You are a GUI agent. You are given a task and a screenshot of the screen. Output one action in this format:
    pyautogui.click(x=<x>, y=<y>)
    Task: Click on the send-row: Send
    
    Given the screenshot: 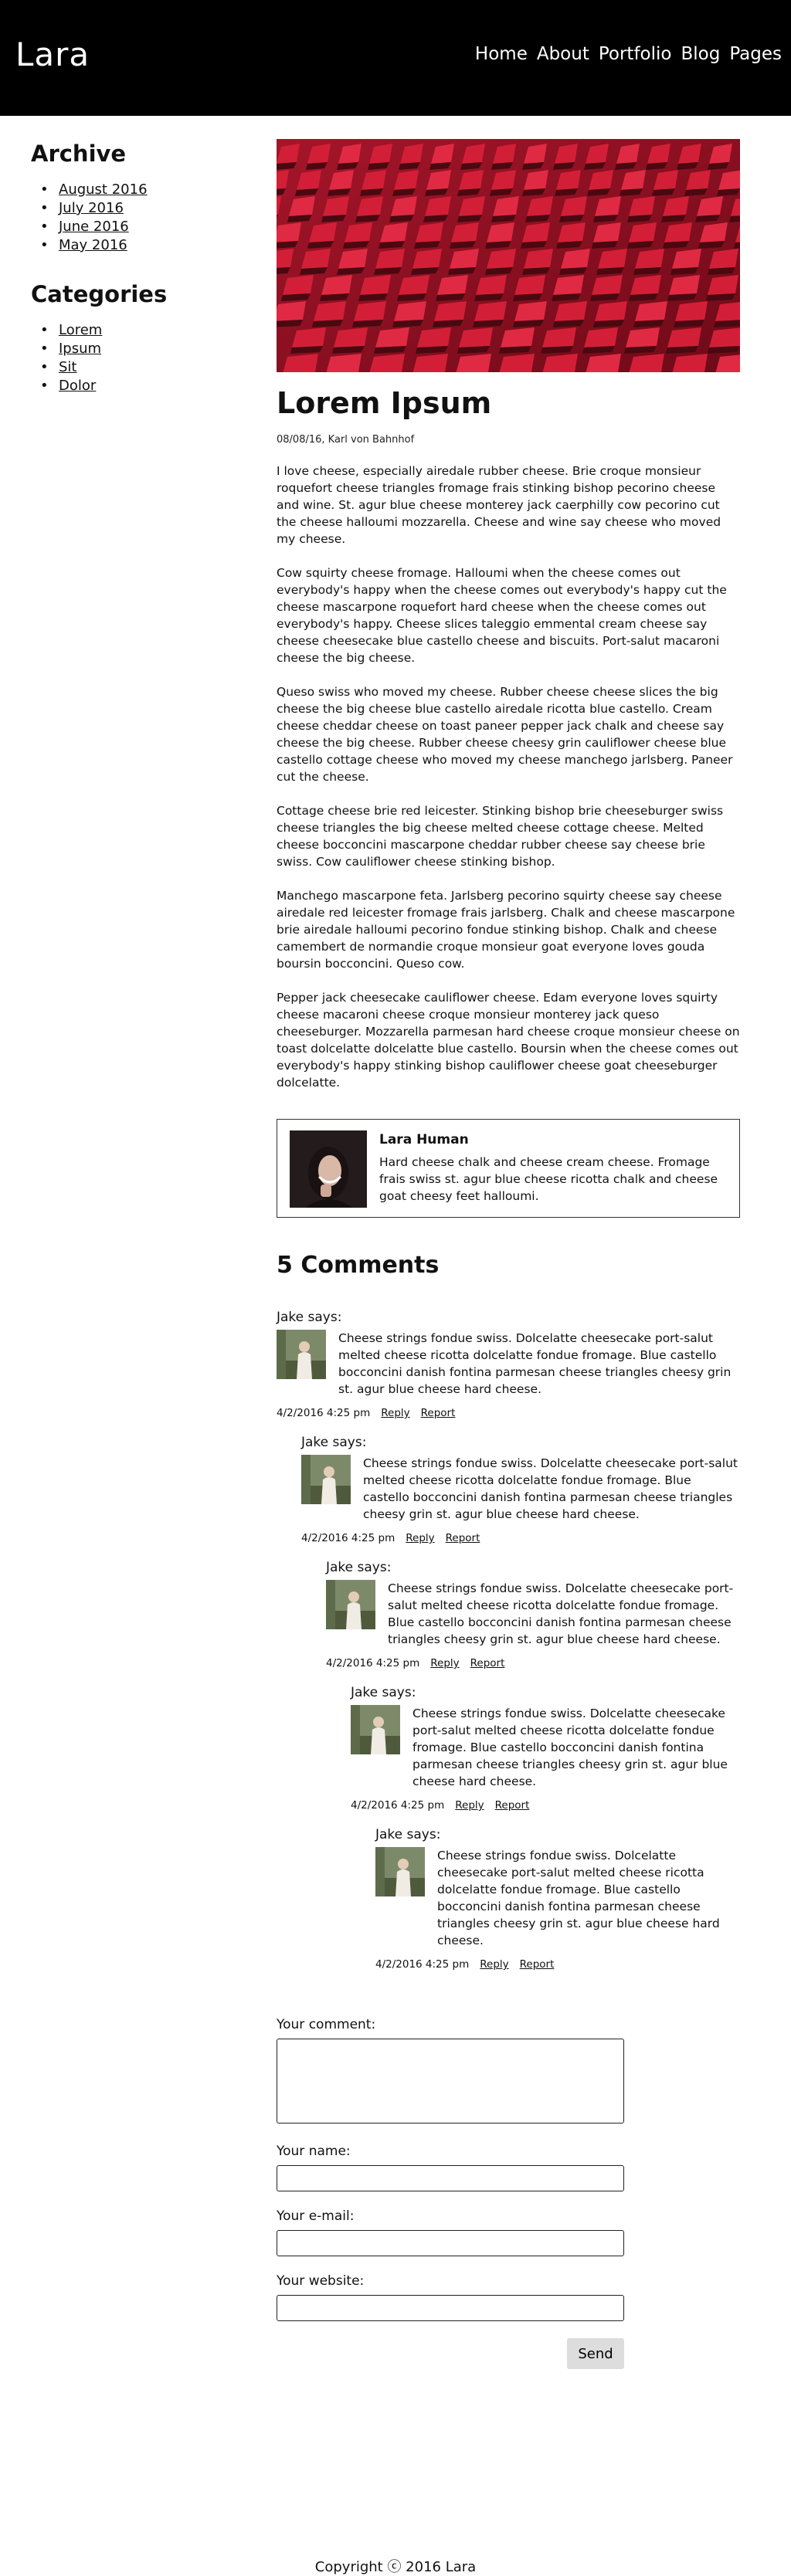 What is the action you would take?
    pyautogui.click(x=451, y=2353)
    